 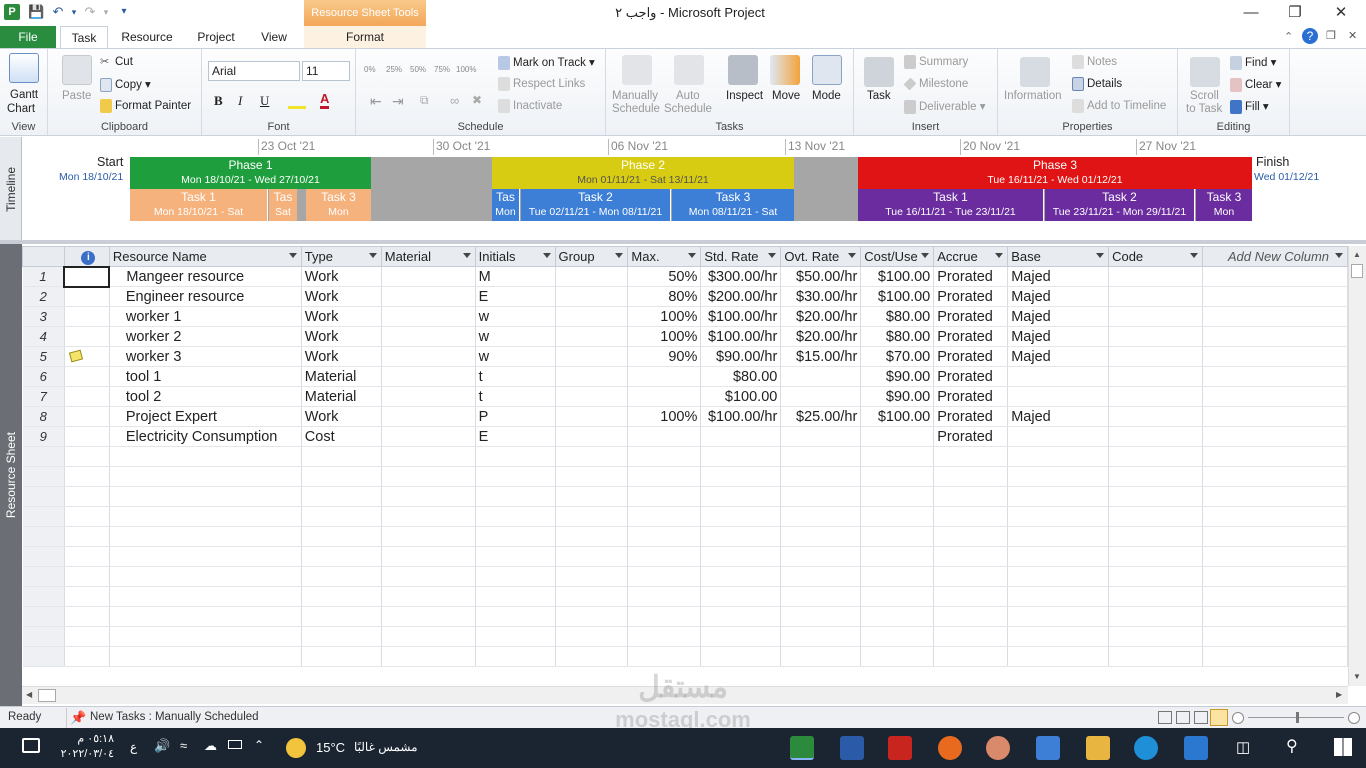 I want to click on weather-icon, so click(x=296, y=748).